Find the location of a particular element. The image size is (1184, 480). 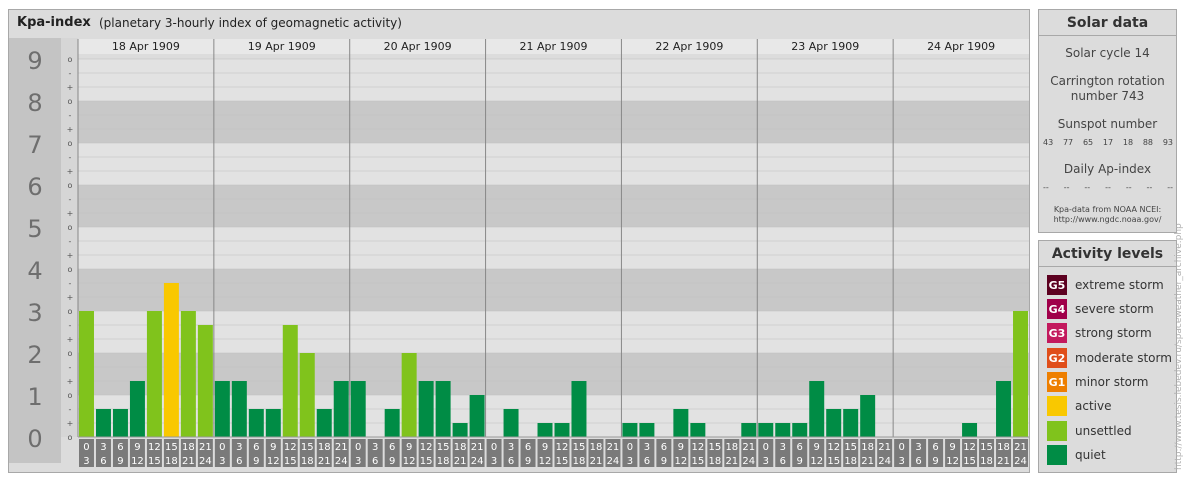

date-label: 23 Apr 1909 is located at coordinates (825, 46).